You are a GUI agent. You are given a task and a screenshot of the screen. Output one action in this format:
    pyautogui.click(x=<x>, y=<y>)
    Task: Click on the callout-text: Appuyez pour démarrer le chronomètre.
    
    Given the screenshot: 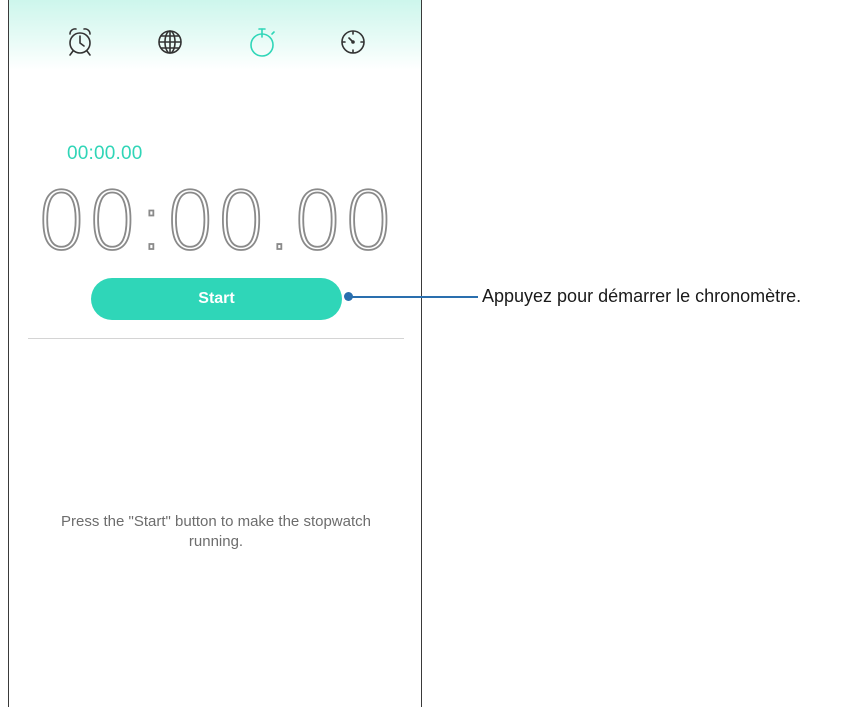 What is the action you would take?
    pyautogui.click(x=642, y=296)
    